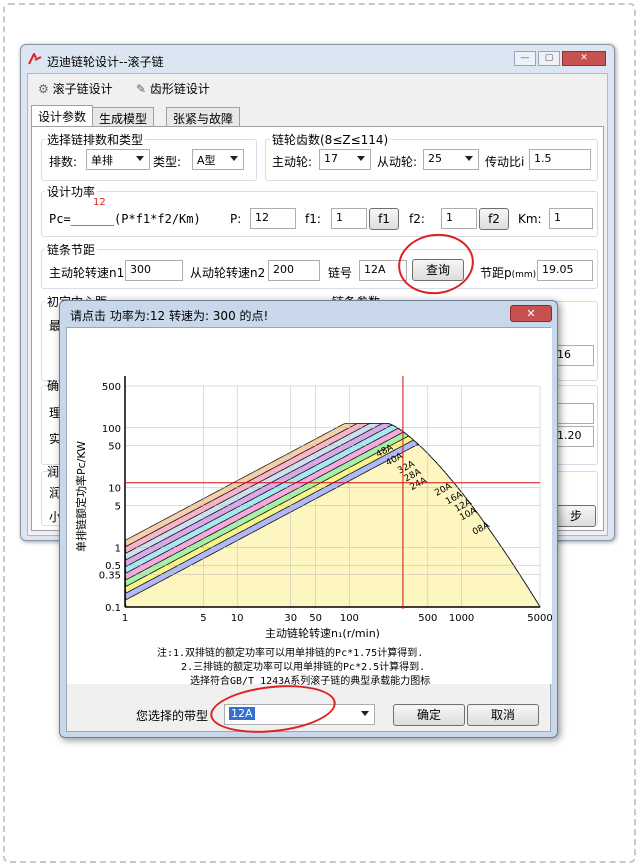  I want to click on rows-value: 单排, so click(102, 160).